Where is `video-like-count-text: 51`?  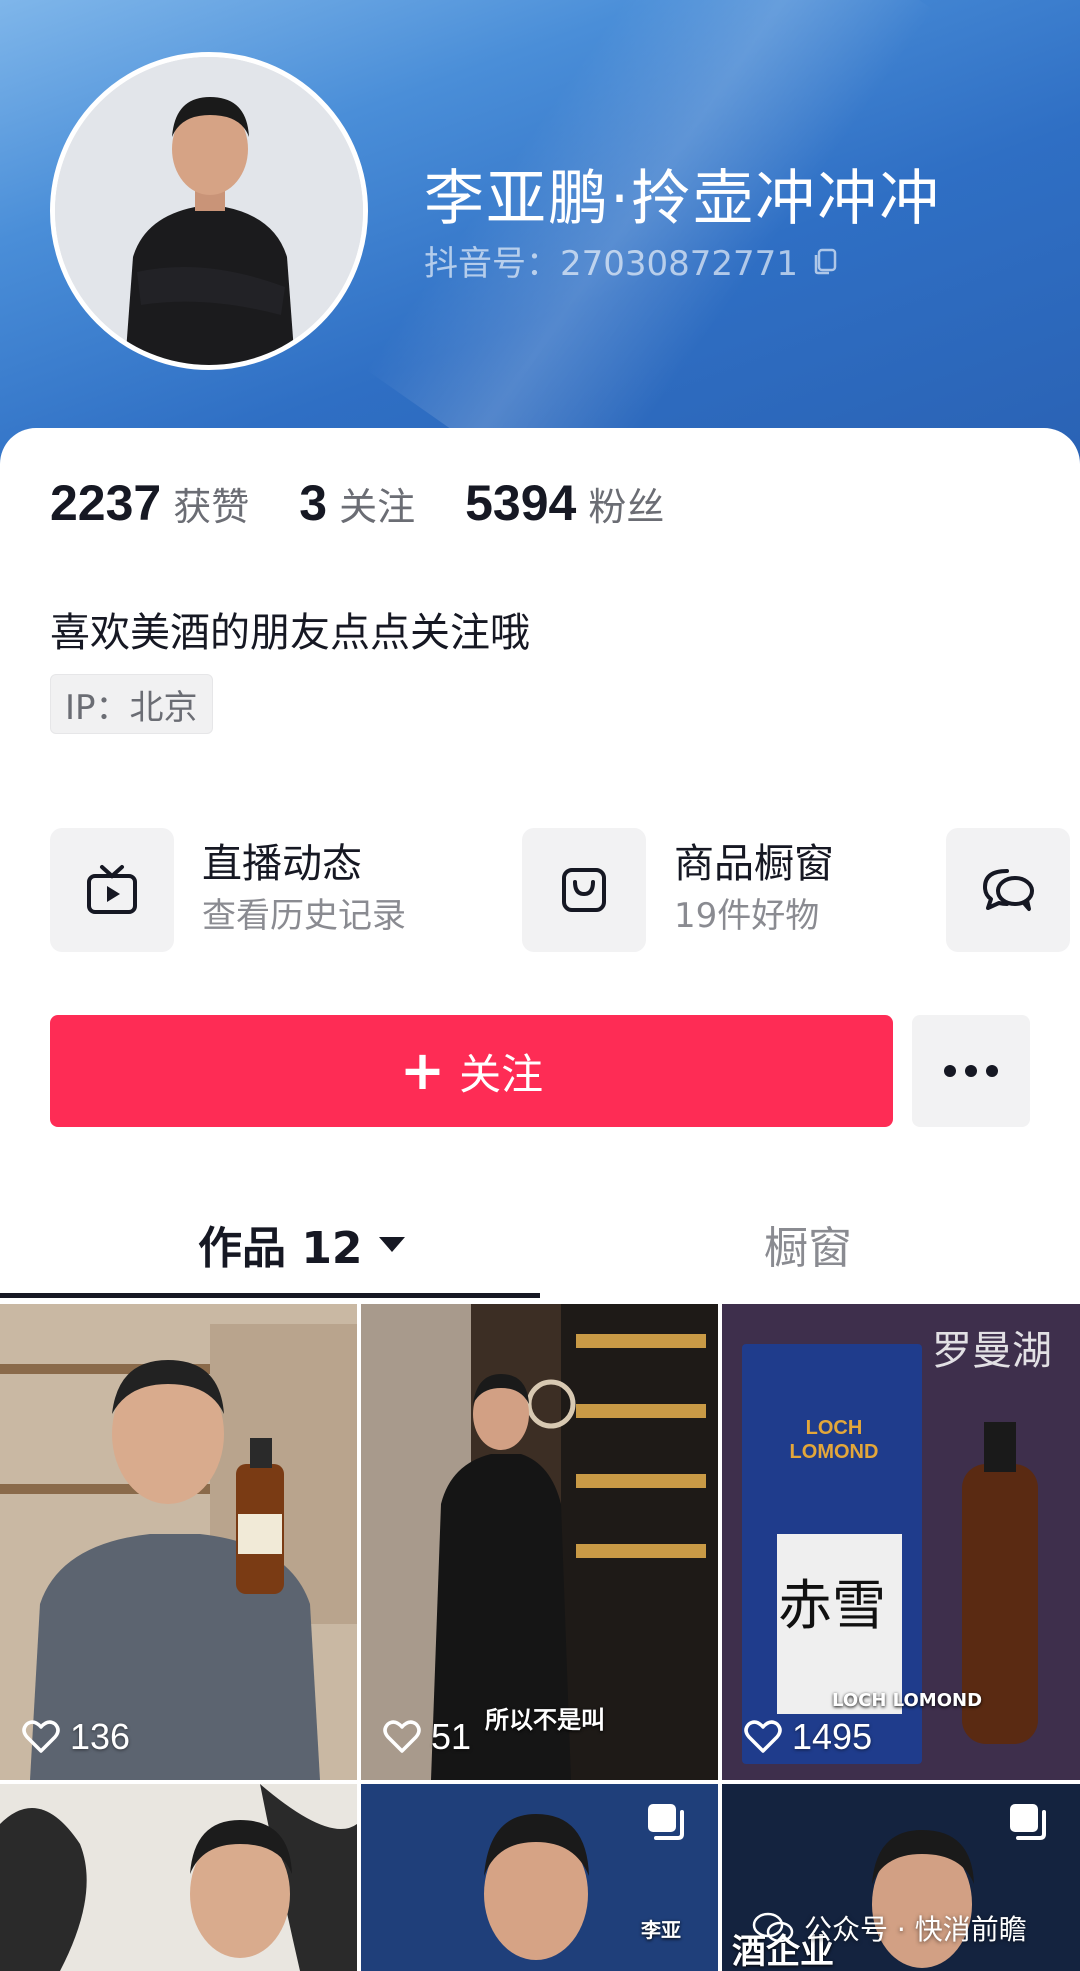
video-like-count-text: 51 is located at coordinates (451, 1736).